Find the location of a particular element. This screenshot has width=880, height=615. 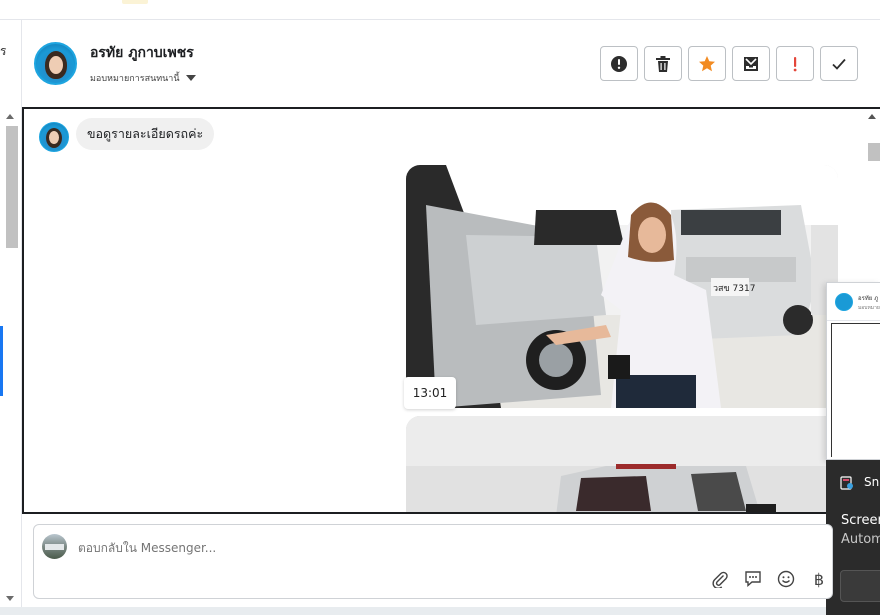

saved-replies-icon is located at coordinates (753, 579).